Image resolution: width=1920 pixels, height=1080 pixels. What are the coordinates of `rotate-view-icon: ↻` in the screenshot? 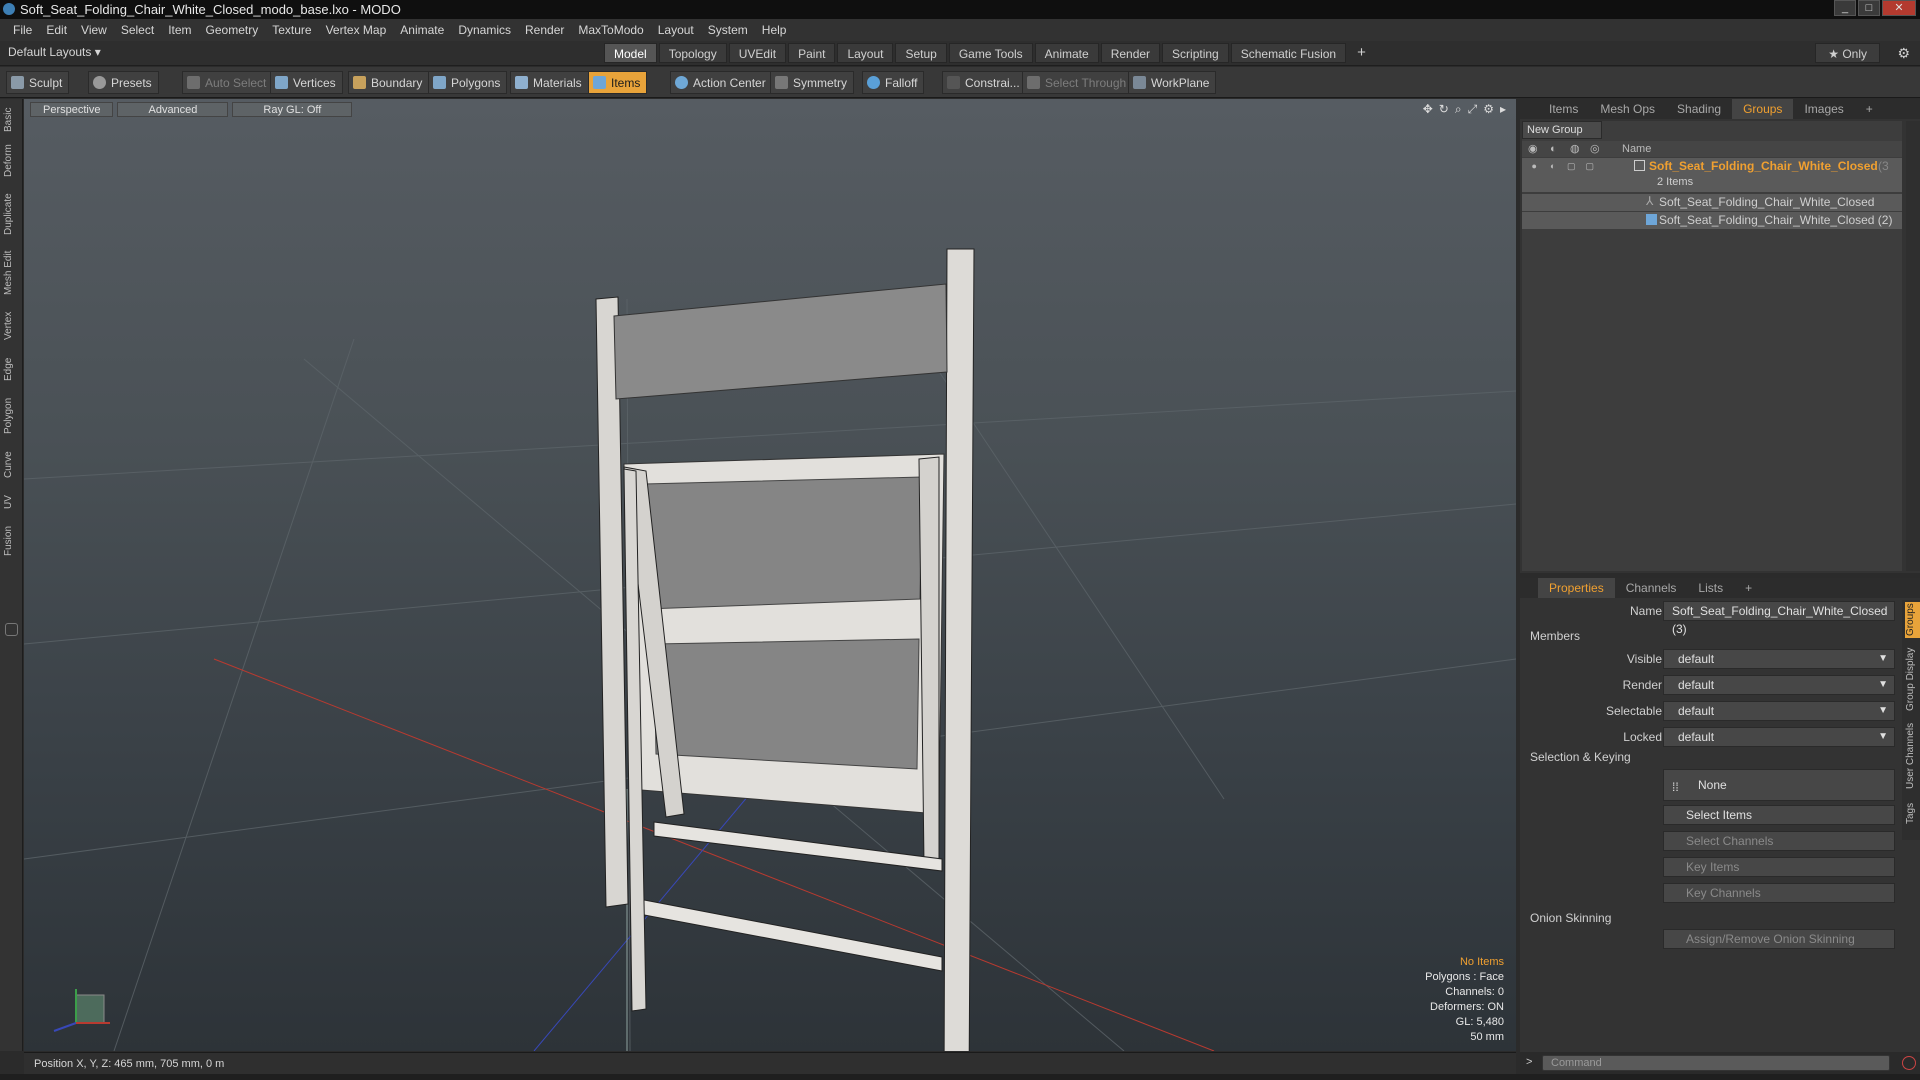 It's located at (1444, 109).